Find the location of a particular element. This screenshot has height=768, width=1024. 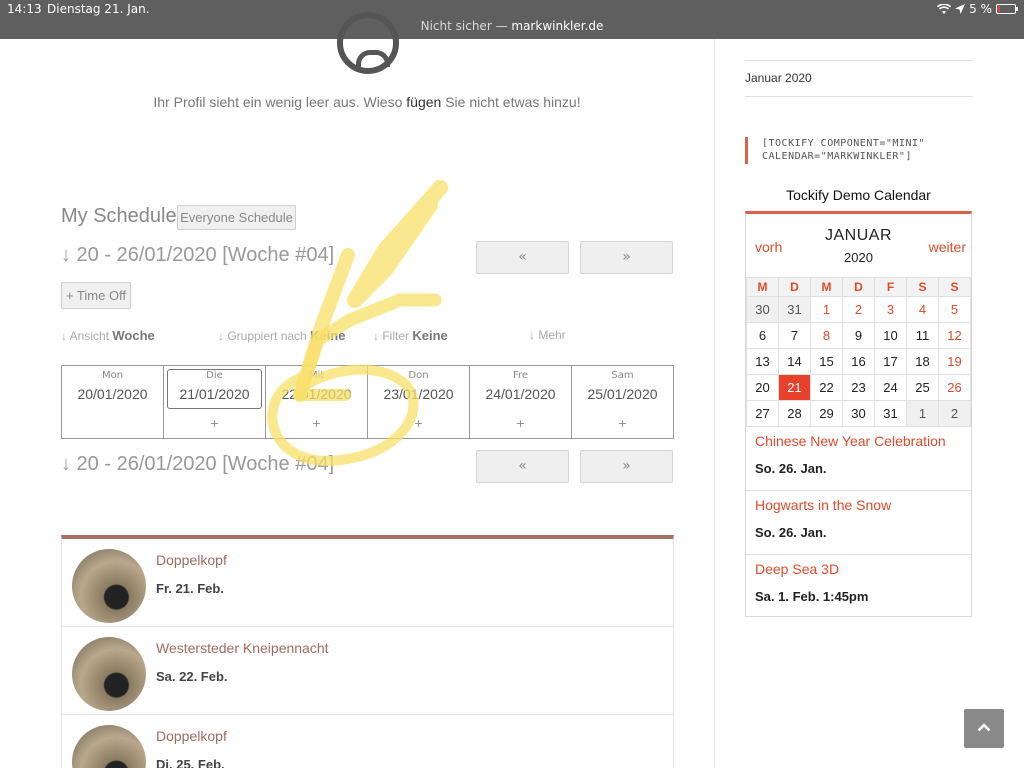

calendar-day: 8 is located at coordinates (826, 335).